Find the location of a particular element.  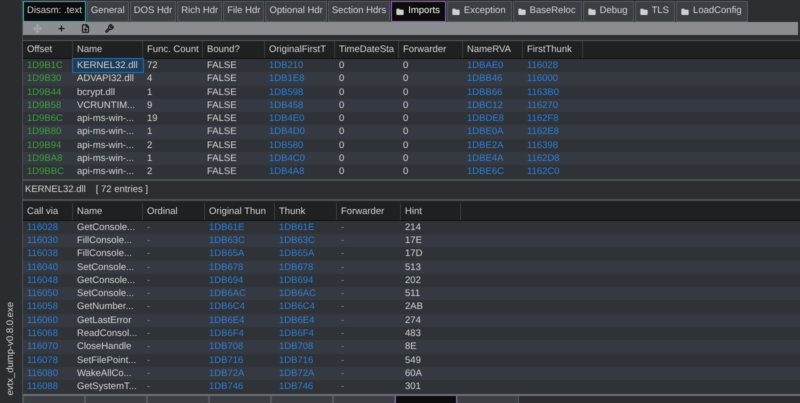

table-cell-text: 9 is located at coordinates (150, 105).